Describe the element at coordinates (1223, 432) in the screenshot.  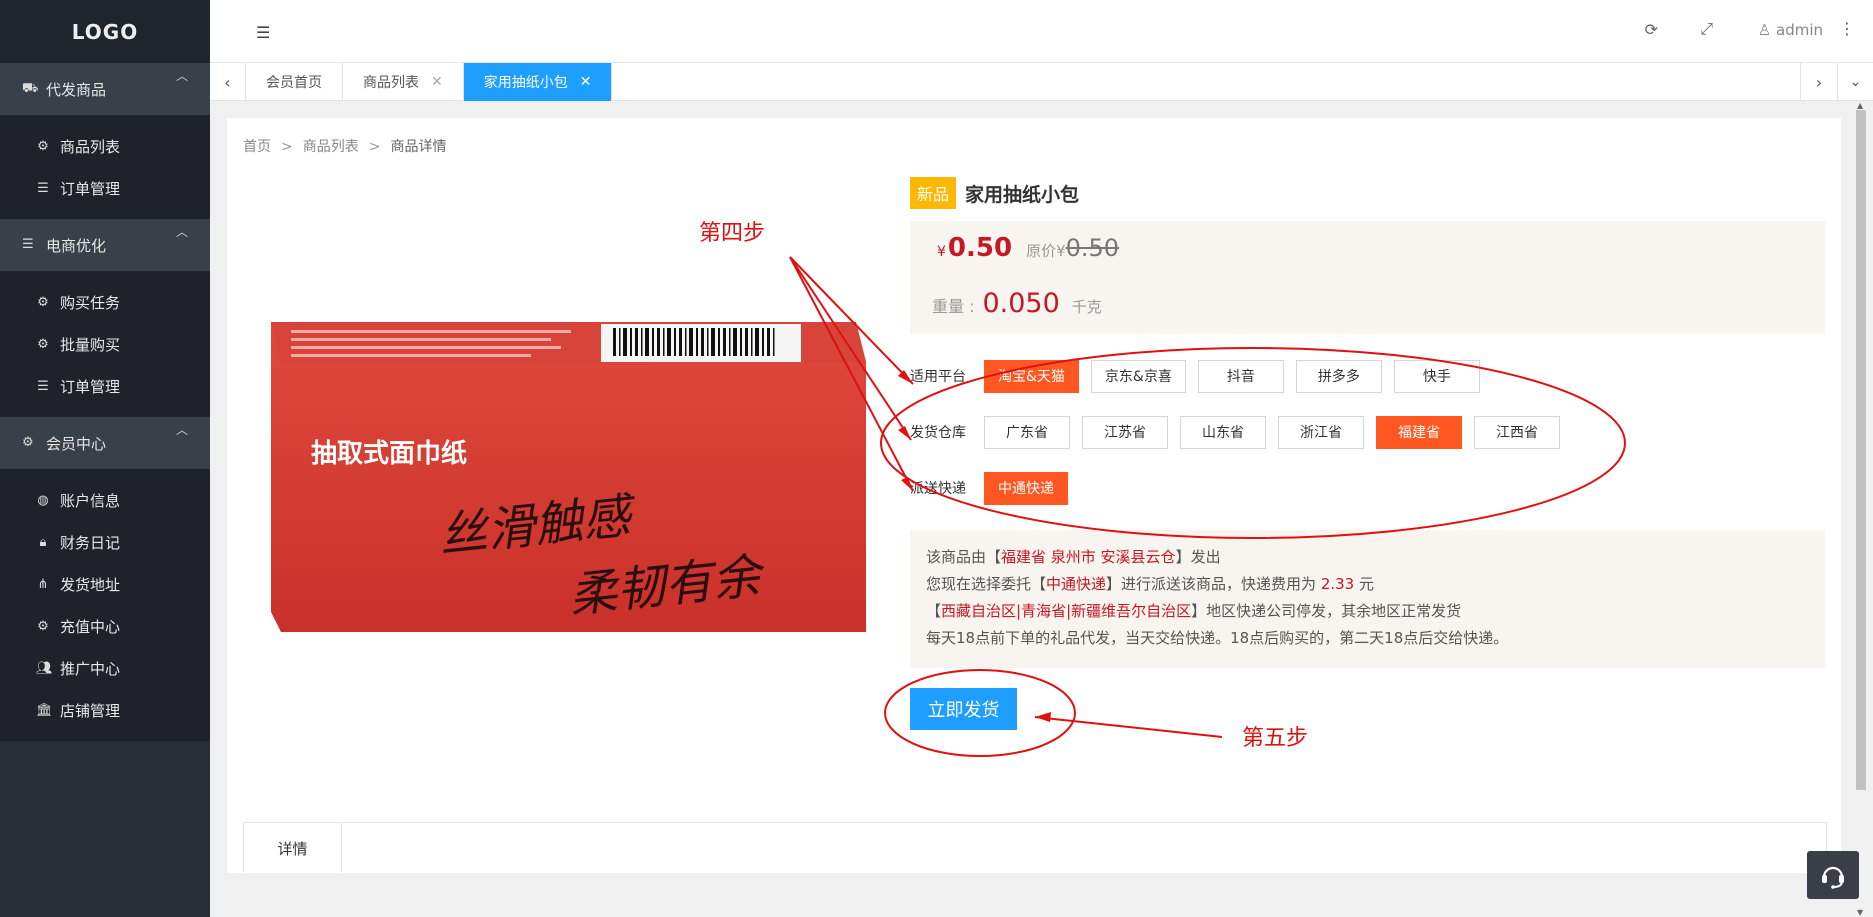
I see `option-warehouse-shandong: 山东省` at that location.